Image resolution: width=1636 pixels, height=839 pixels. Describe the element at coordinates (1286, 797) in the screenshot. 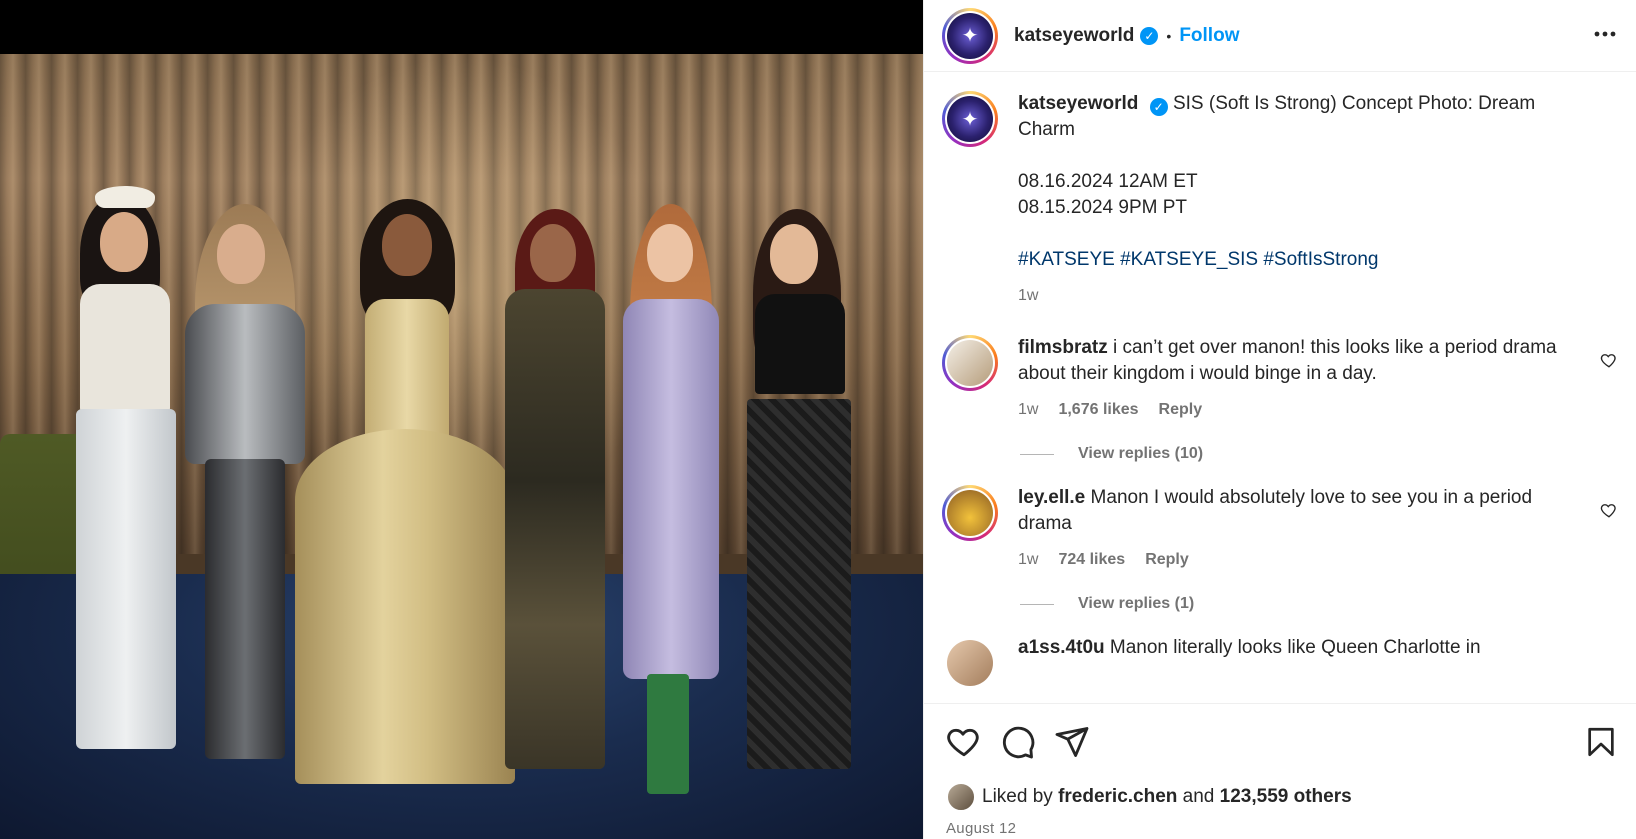

I see `likes-count: 123,559 others` at that location.